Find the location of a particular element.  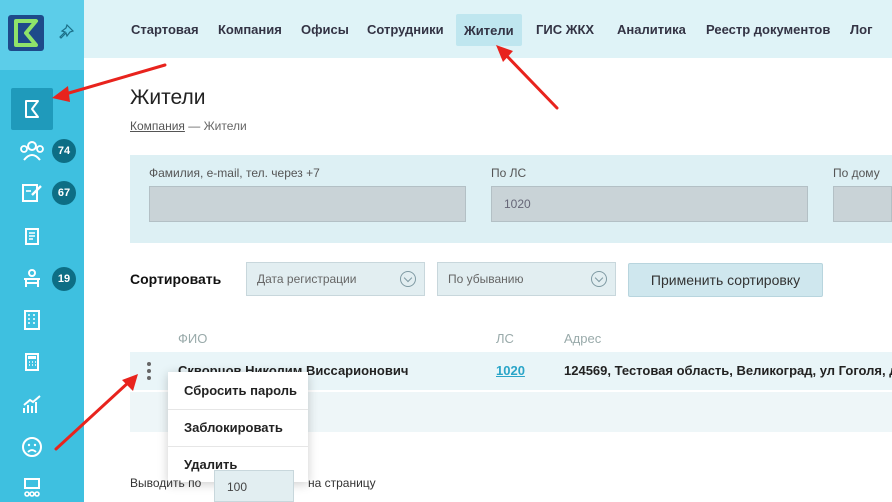

sidebar-item-feedback is located at coordinates (32, 447).